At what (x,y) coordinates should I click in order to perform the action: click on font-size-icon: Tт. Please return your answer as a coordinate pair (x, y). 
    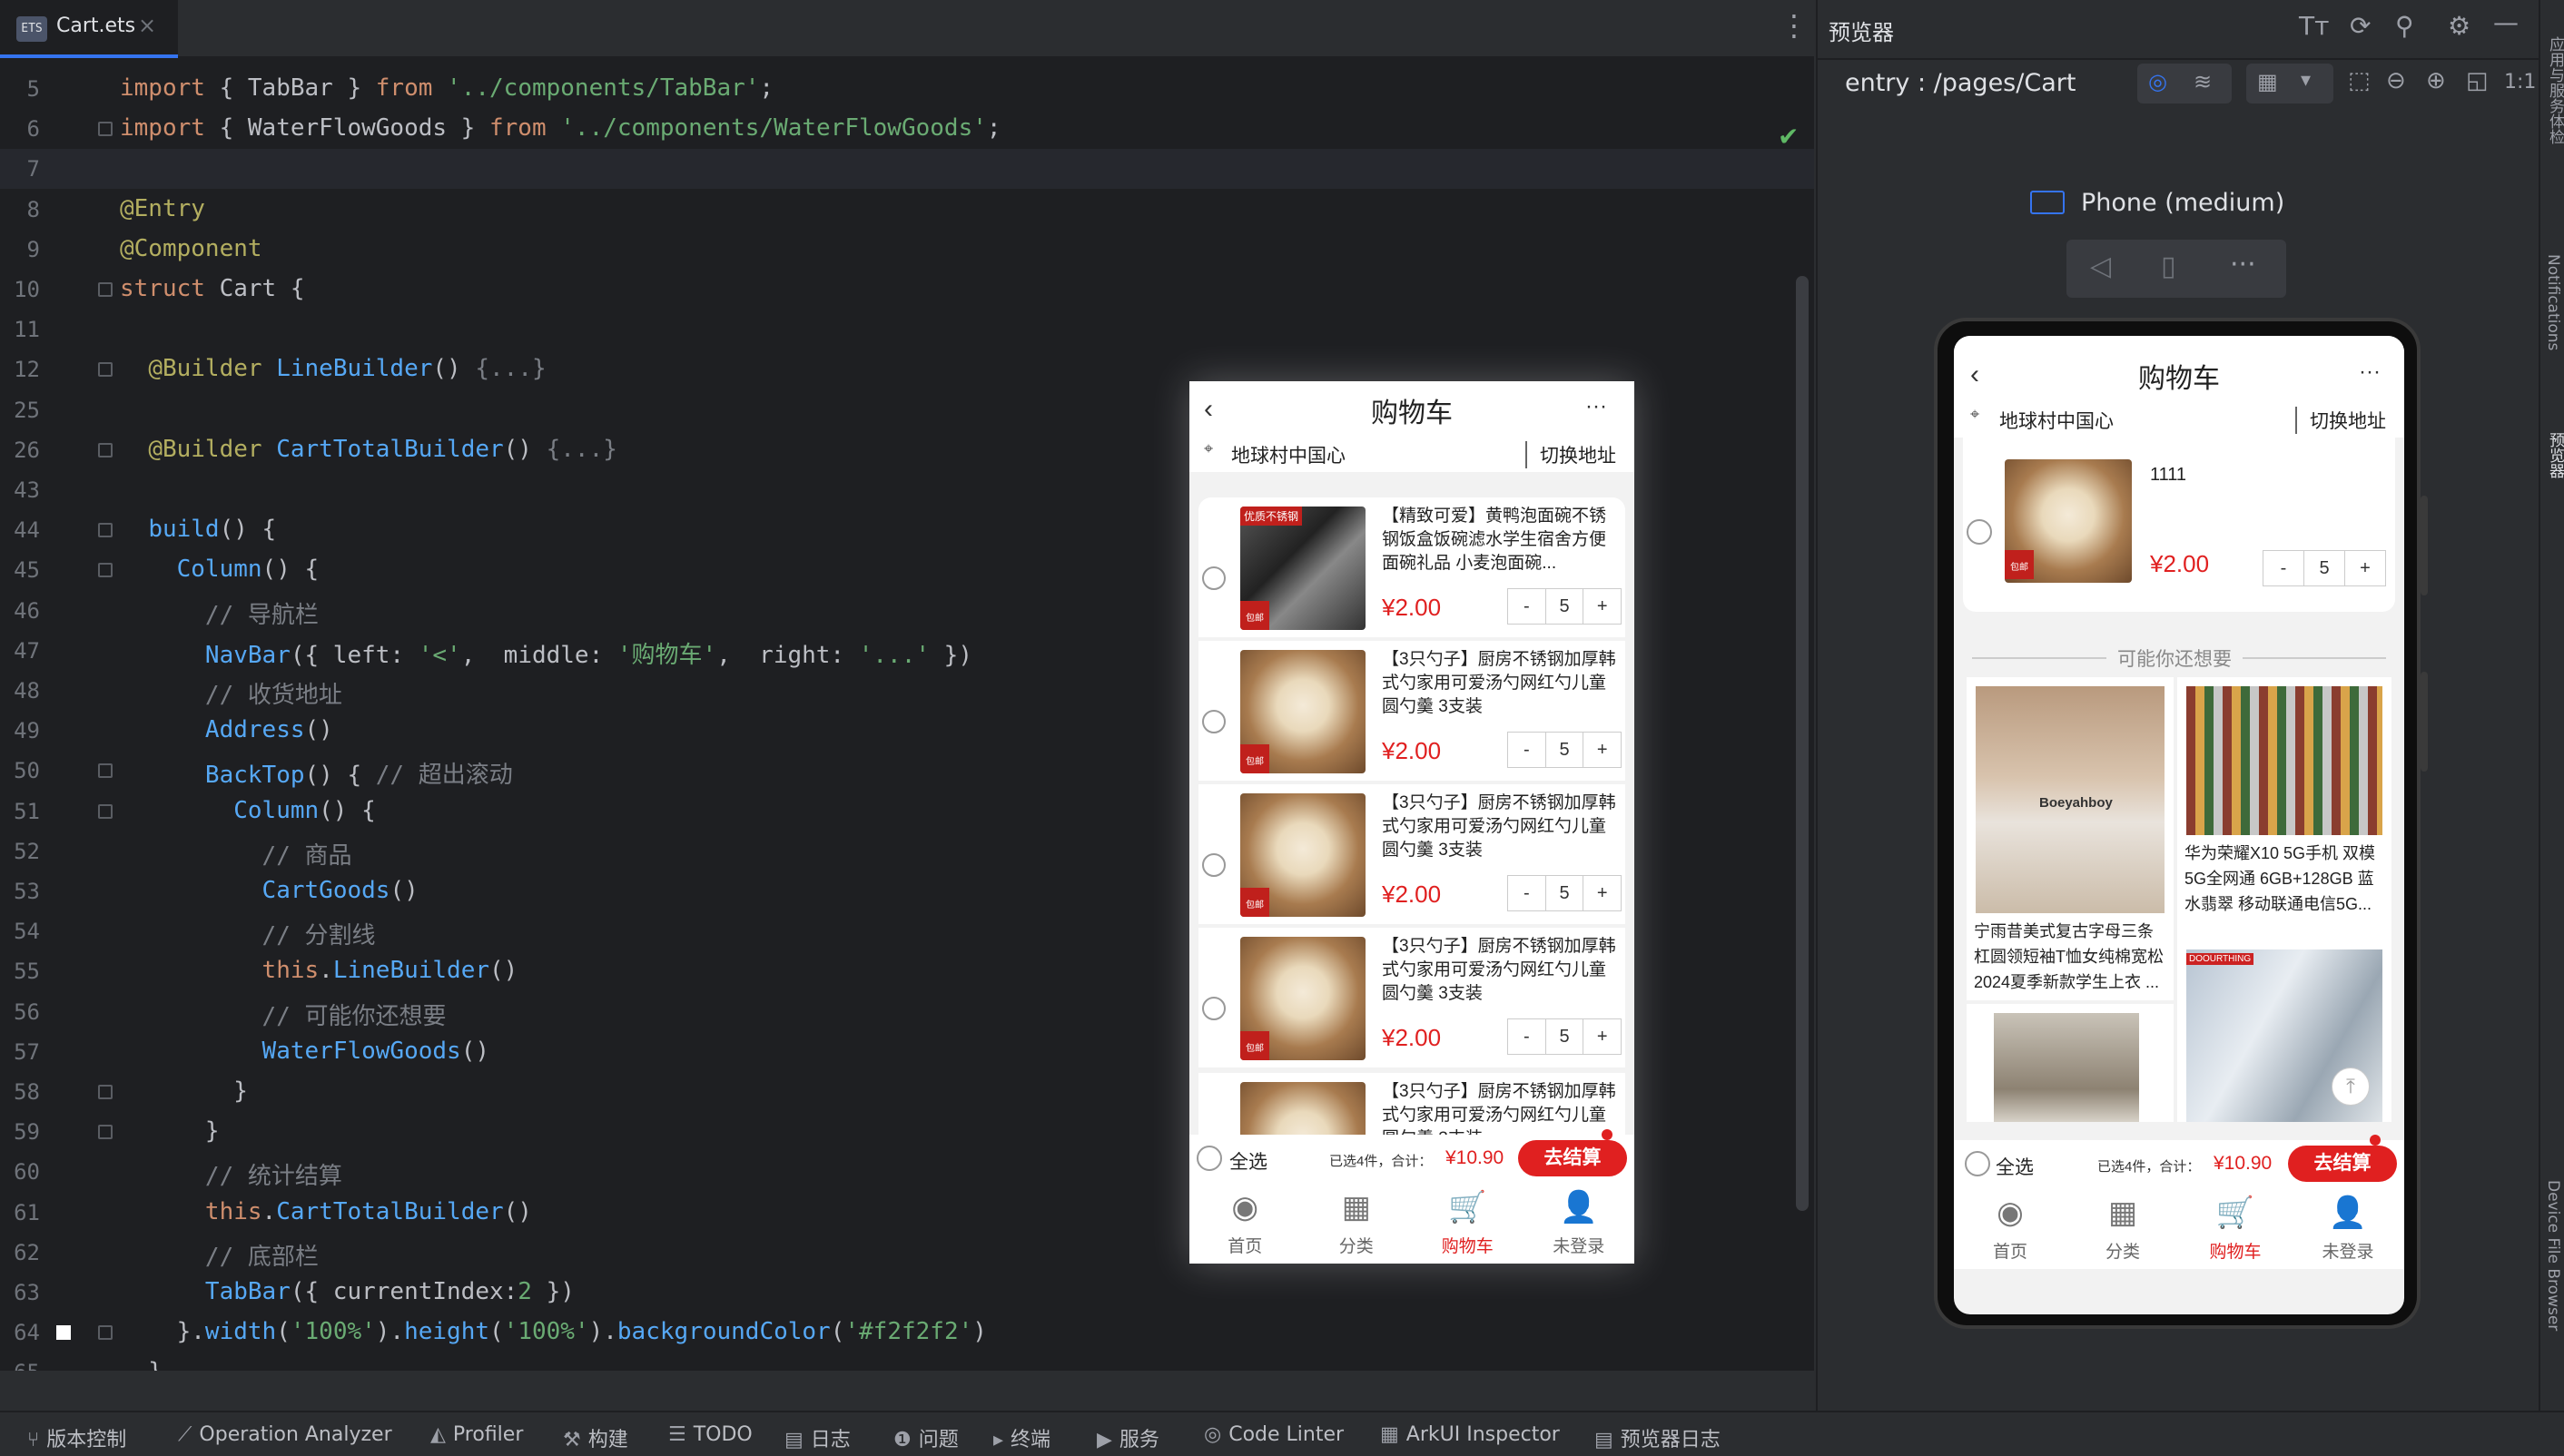
    Looking at the image, I should click on (2314, 26).